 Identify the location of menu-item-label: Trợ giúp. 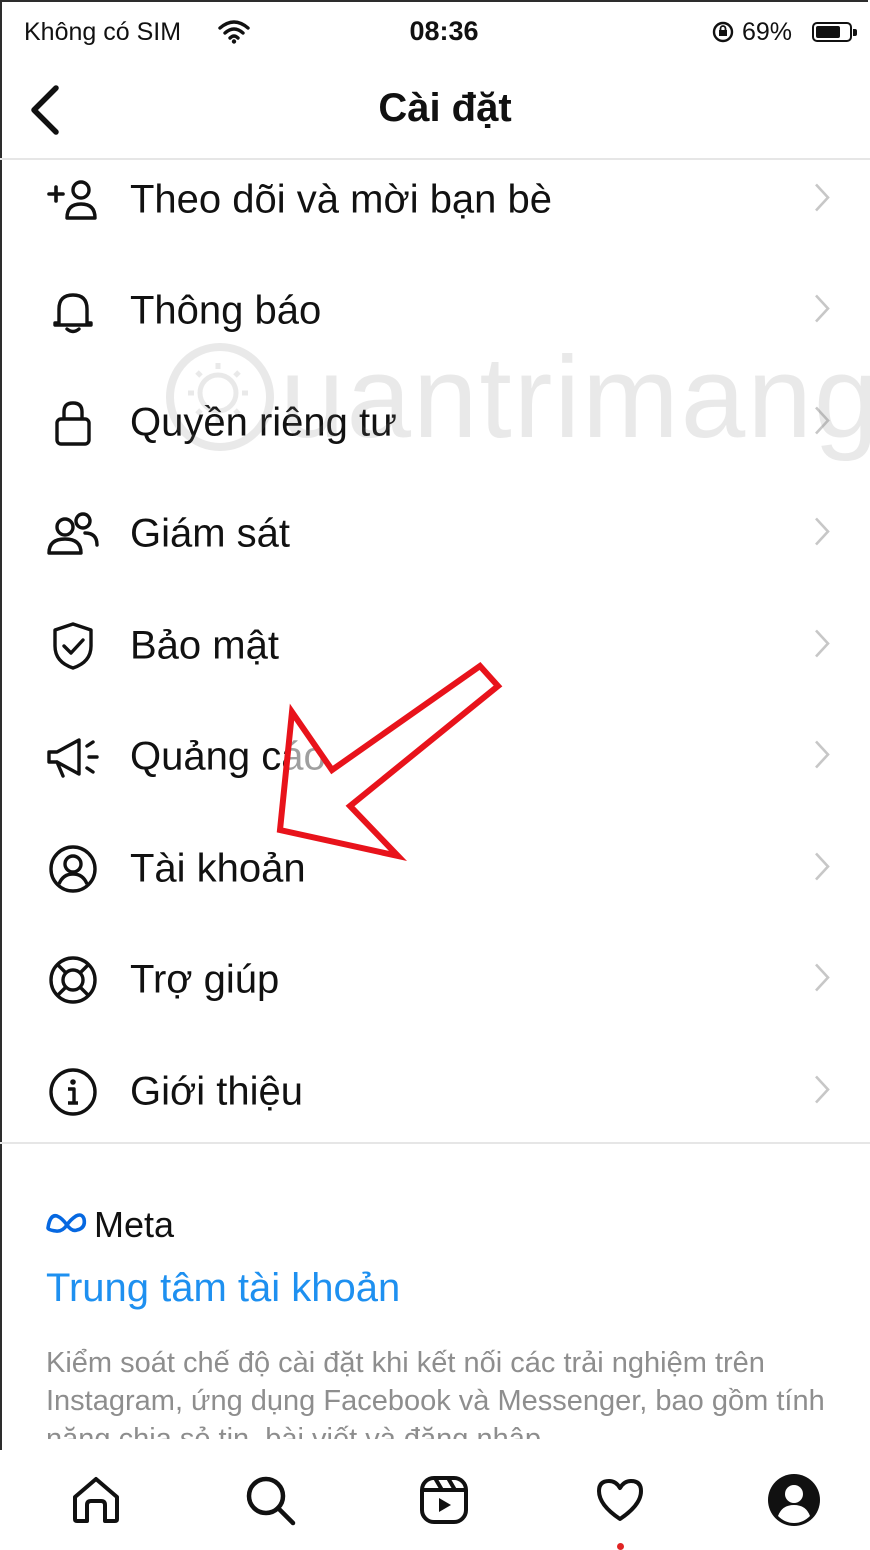
(205, 979).